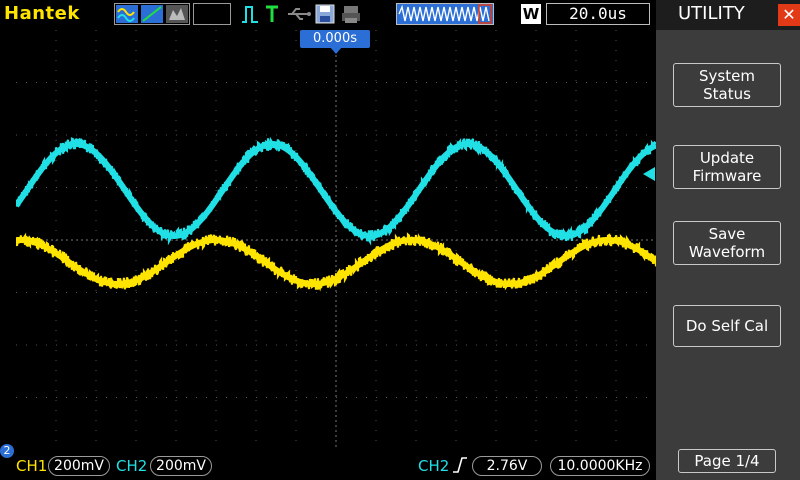 The image size is (800, 480). I want to click on display-mode-group, so click(152, 14).